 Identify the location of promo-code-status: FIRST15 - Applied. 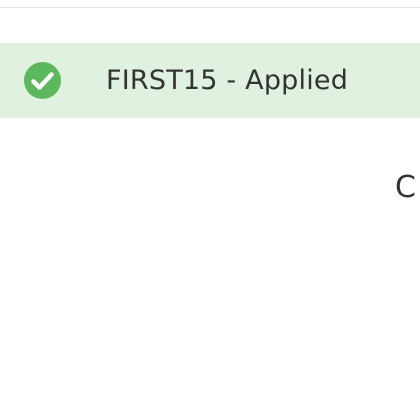
(227, 80).